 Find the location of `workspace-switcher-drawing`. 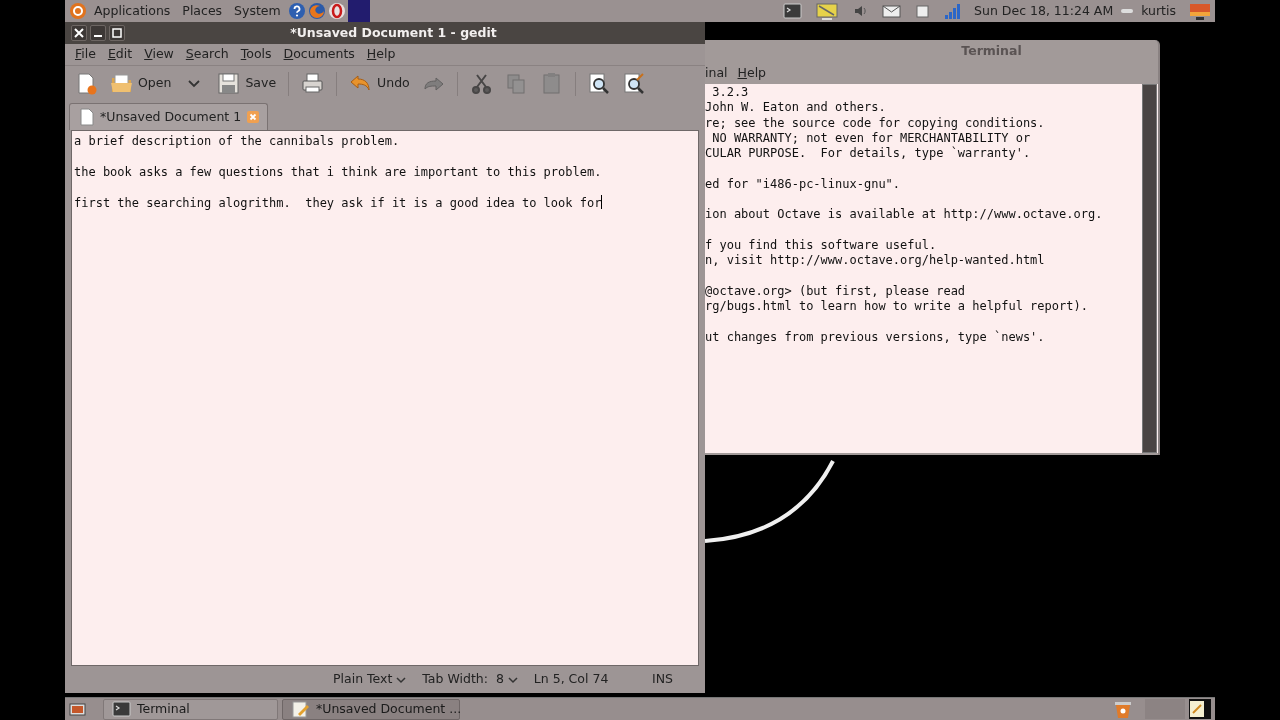

workspace-switcher-drawing is located at coordinates (1178, 709).